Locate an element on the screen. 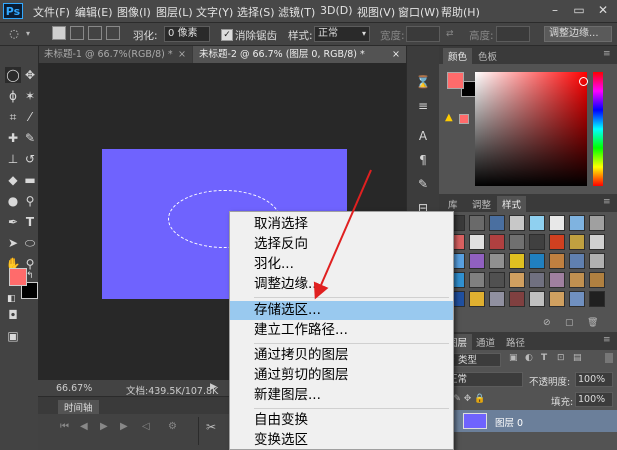  screen-mode-icon: ▣ is located at coordinates (13, 336).